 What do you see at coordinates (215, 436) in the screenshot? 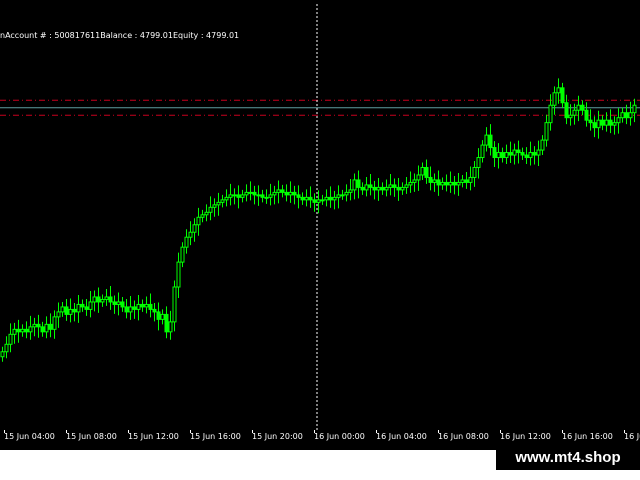
I see `time-axis-label: 15 Jun 16:00` at bounding box center [215, 436].